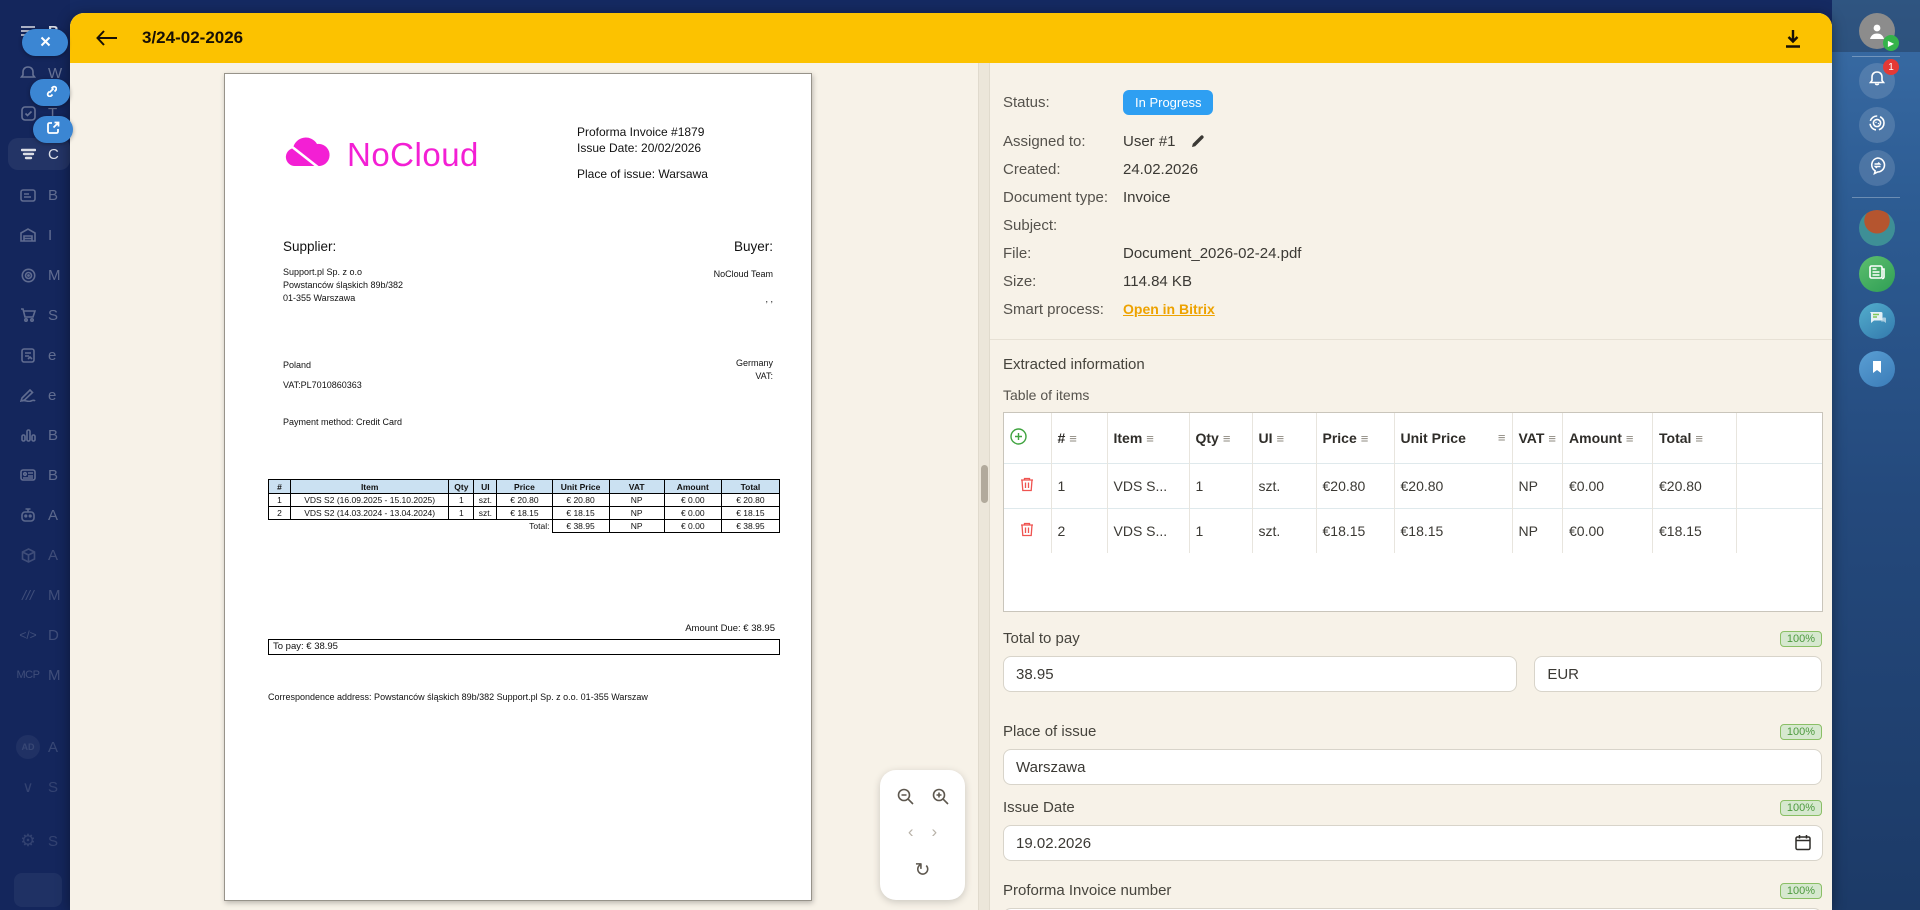  I want to click on sidebar-item-booking: B, so click(39, 195).